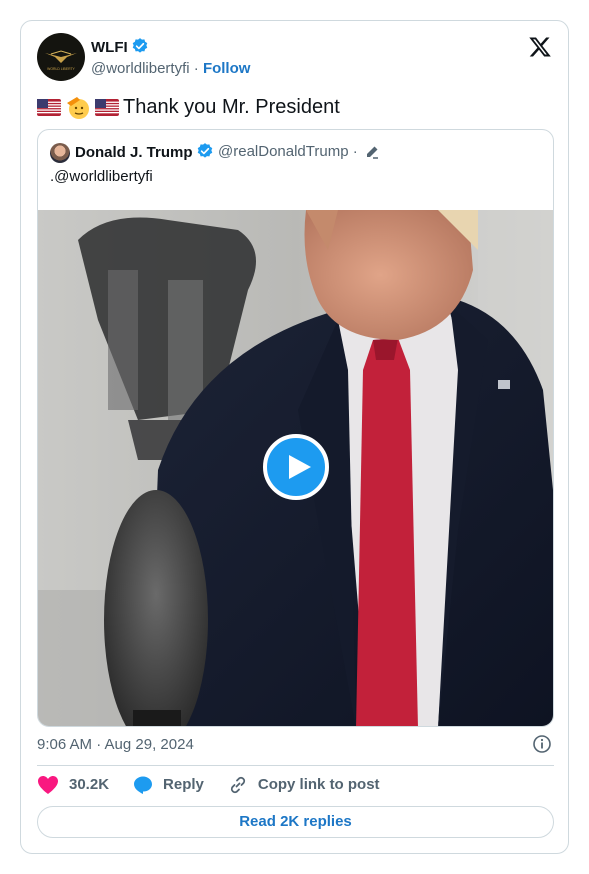 The height and width of the screenshot is (874, 589). What do you see at coordinates (237, 785) in the screenshot?
I see `link-icon` at bounding box center [237, 785].